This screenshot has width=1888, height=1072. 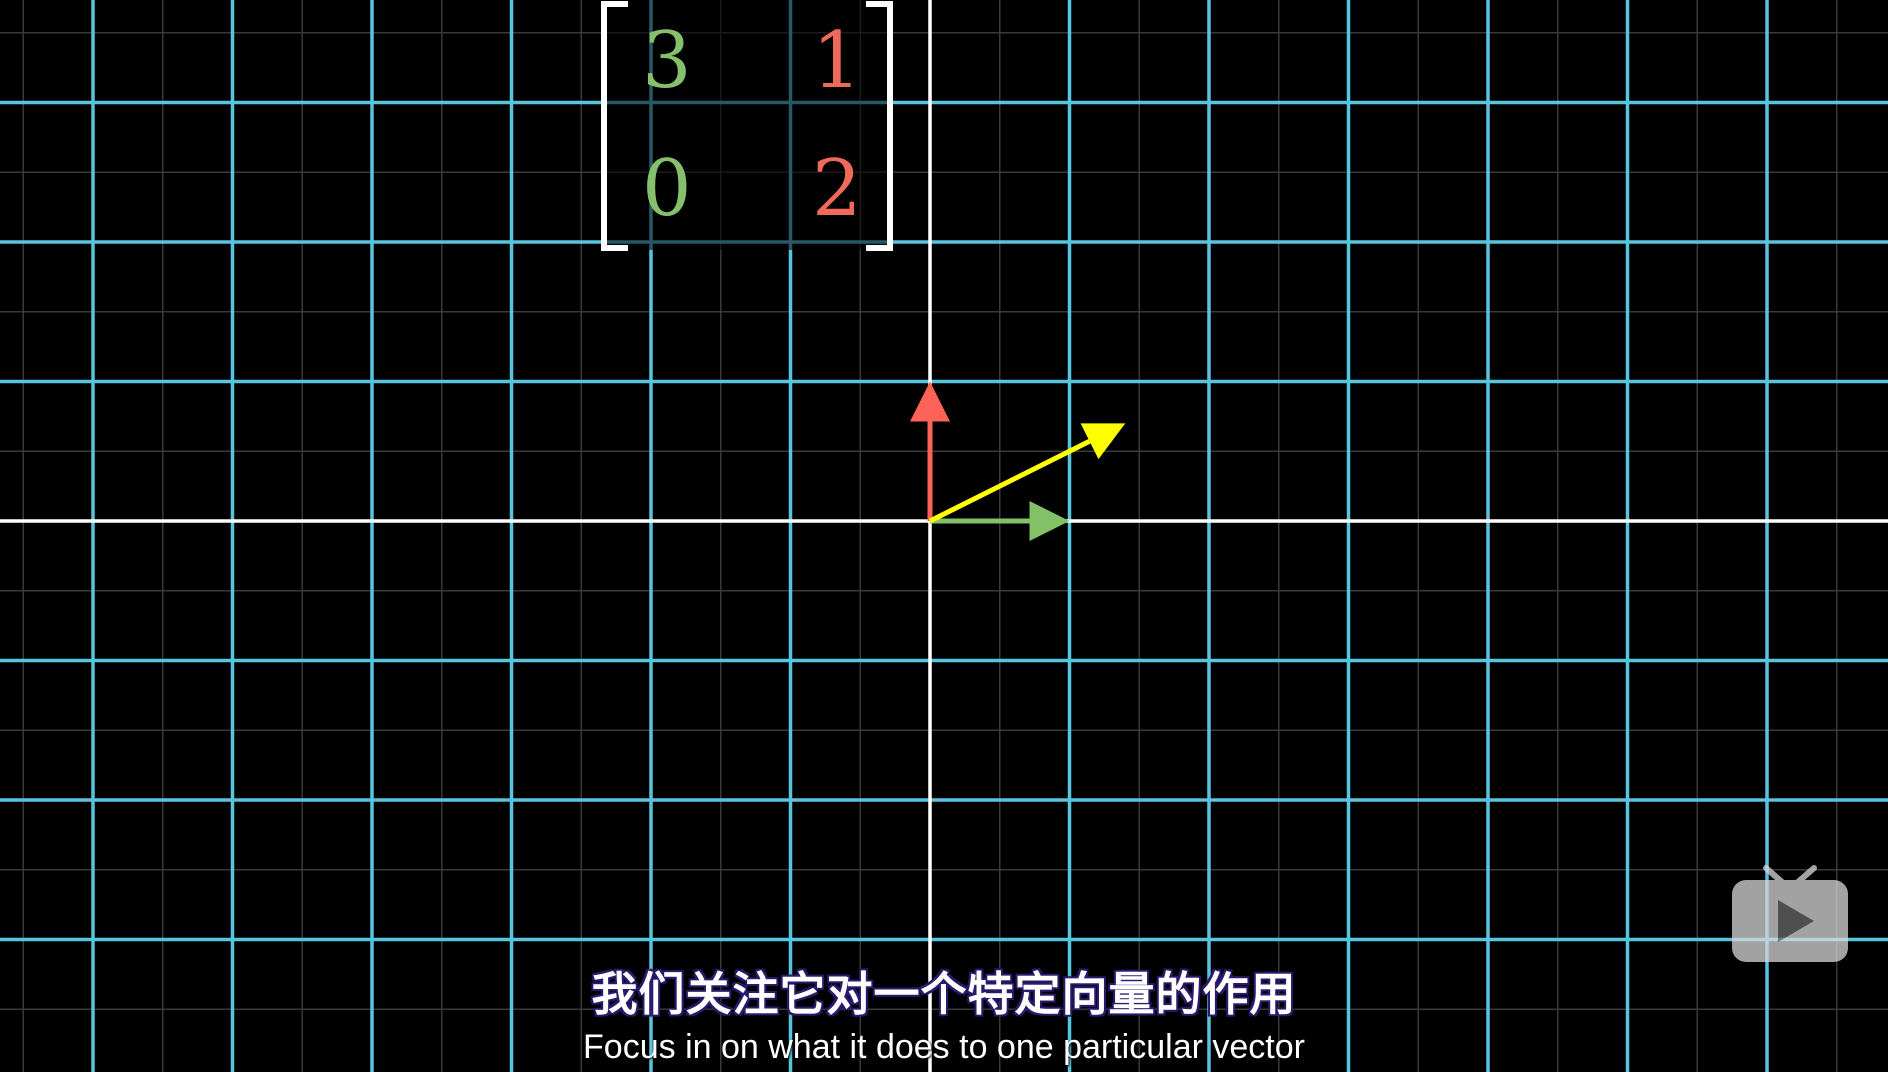 I want to click on bilibili-tv-play-icon, so click(x=1790, y=913).